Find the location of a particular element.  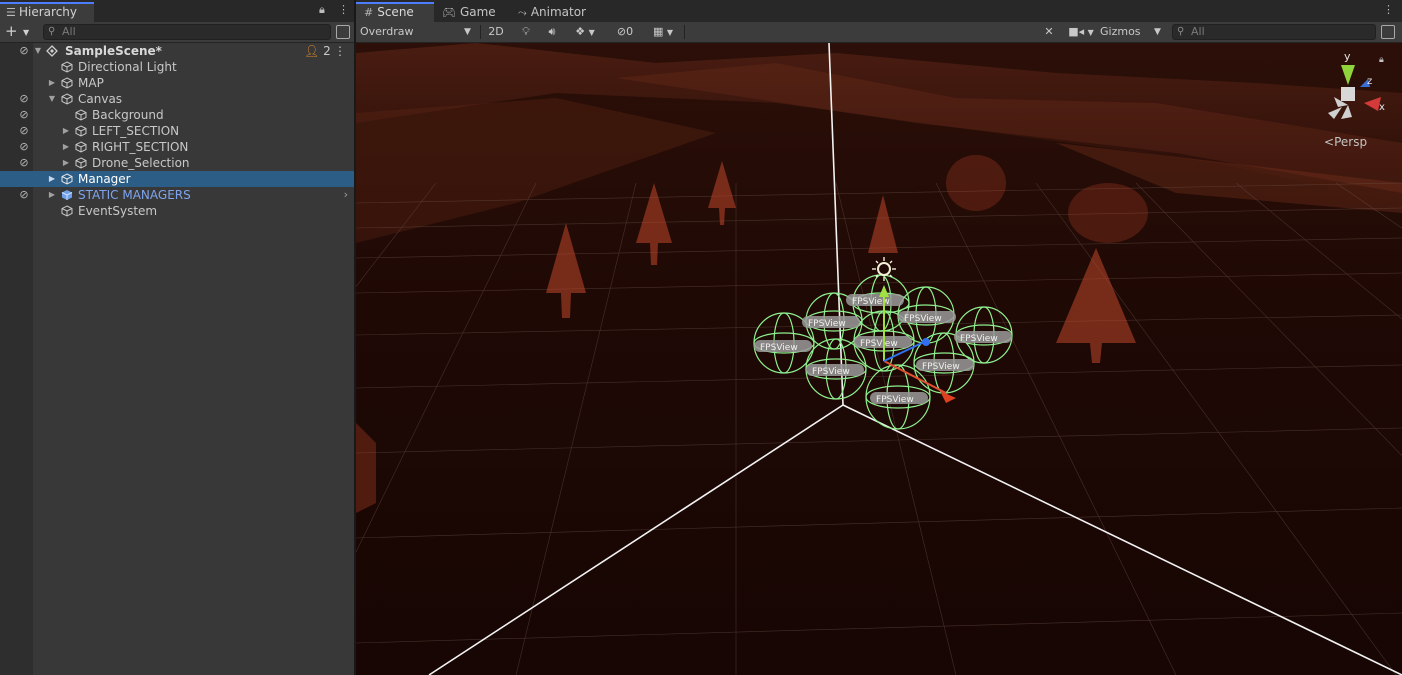

tree-item-label: RIGHT_SECTION is located at coordinates (140, 147).